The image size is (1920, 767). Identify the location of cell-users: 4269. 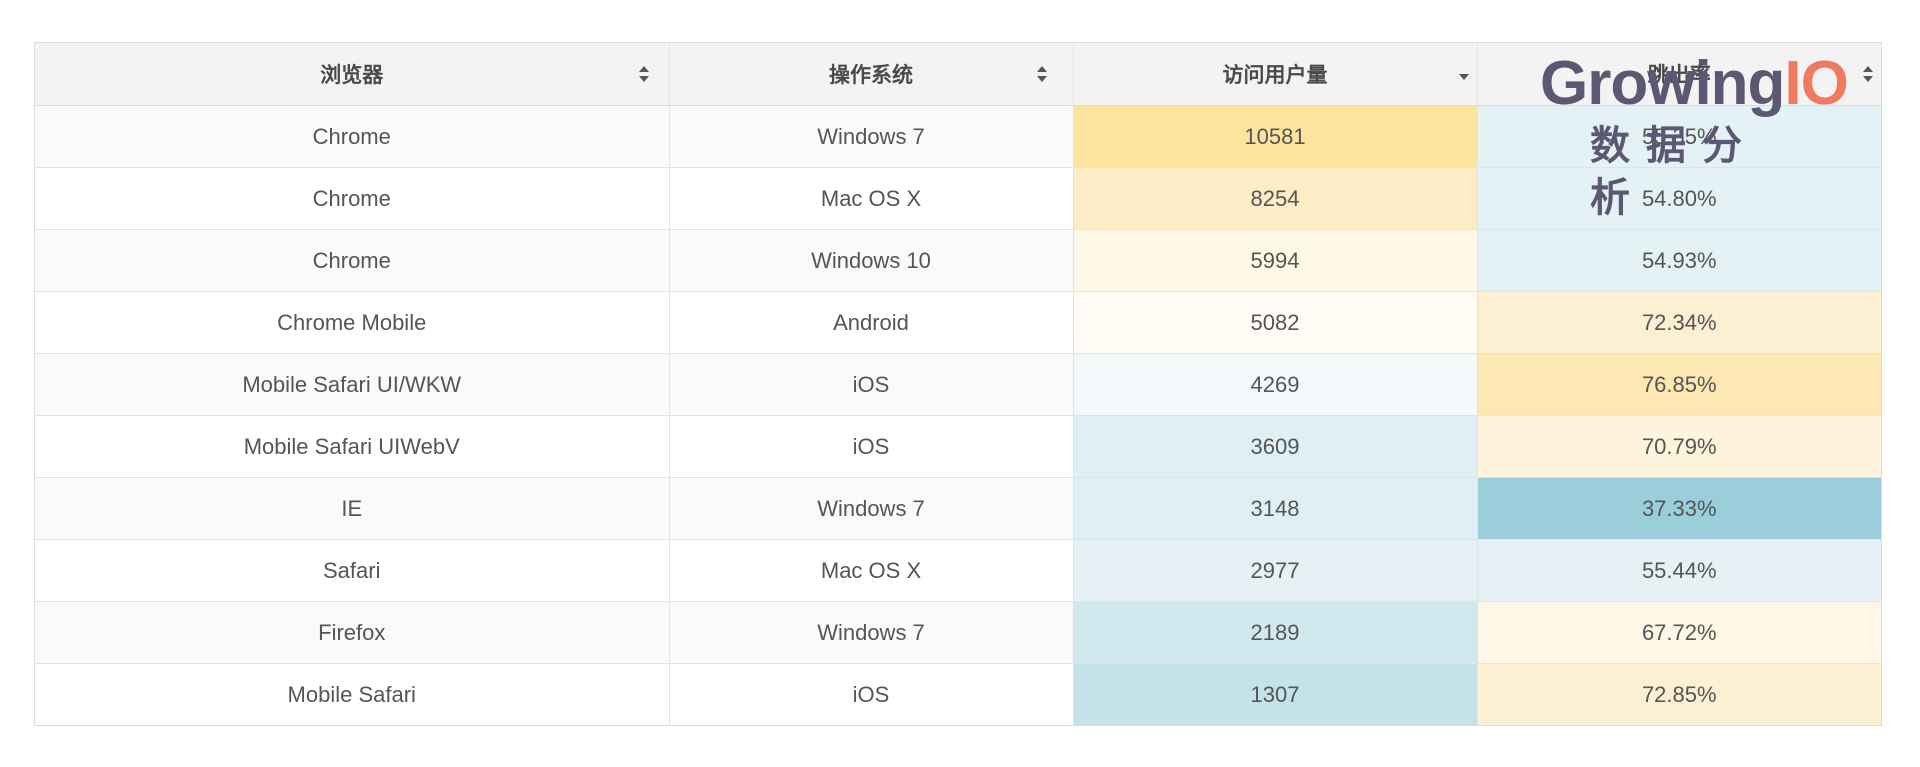
(1275, 384).